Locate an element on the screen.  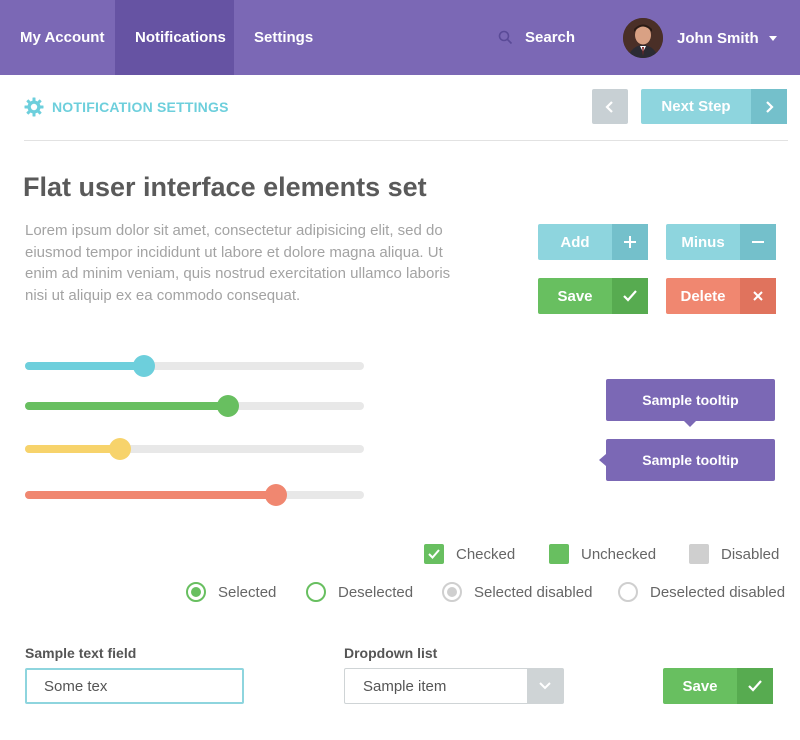
next-step-label: Next Step is located at coordinates (696, 106).